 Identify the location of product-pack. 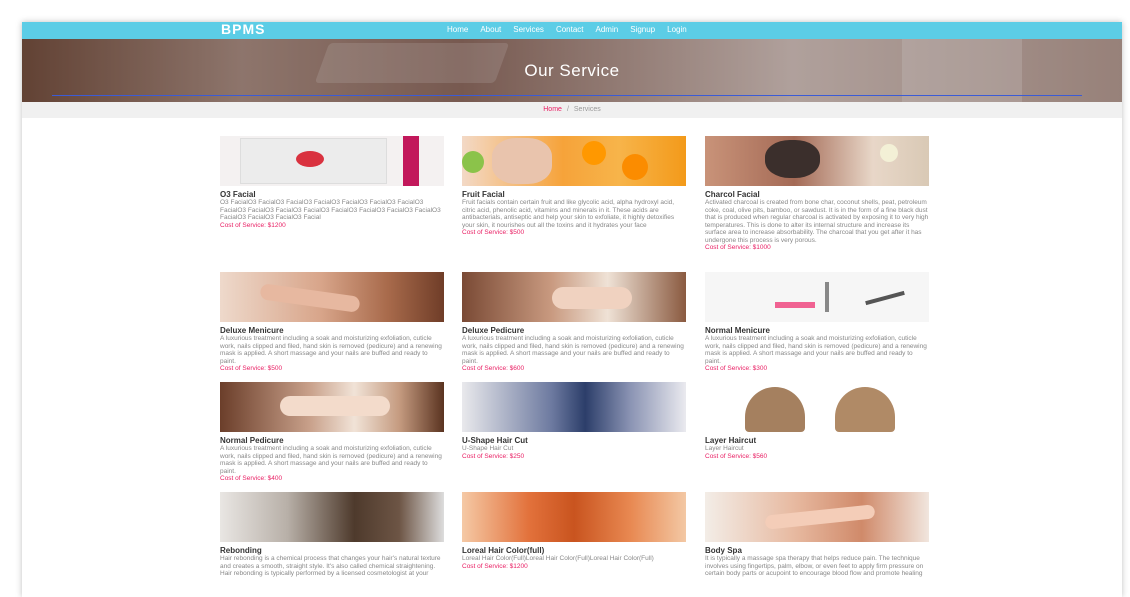
(313, 161).